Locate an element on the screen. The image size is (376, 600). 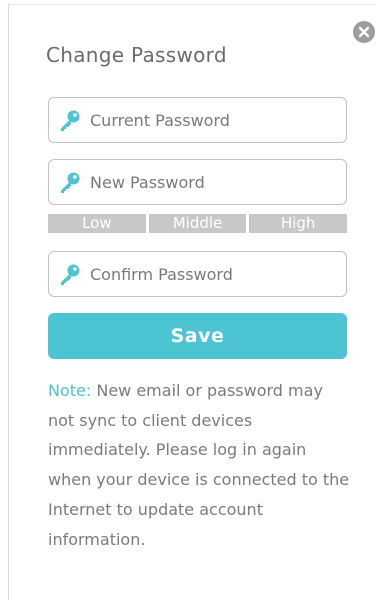
strength-middle: Middle is located at coordinates (197, 223).